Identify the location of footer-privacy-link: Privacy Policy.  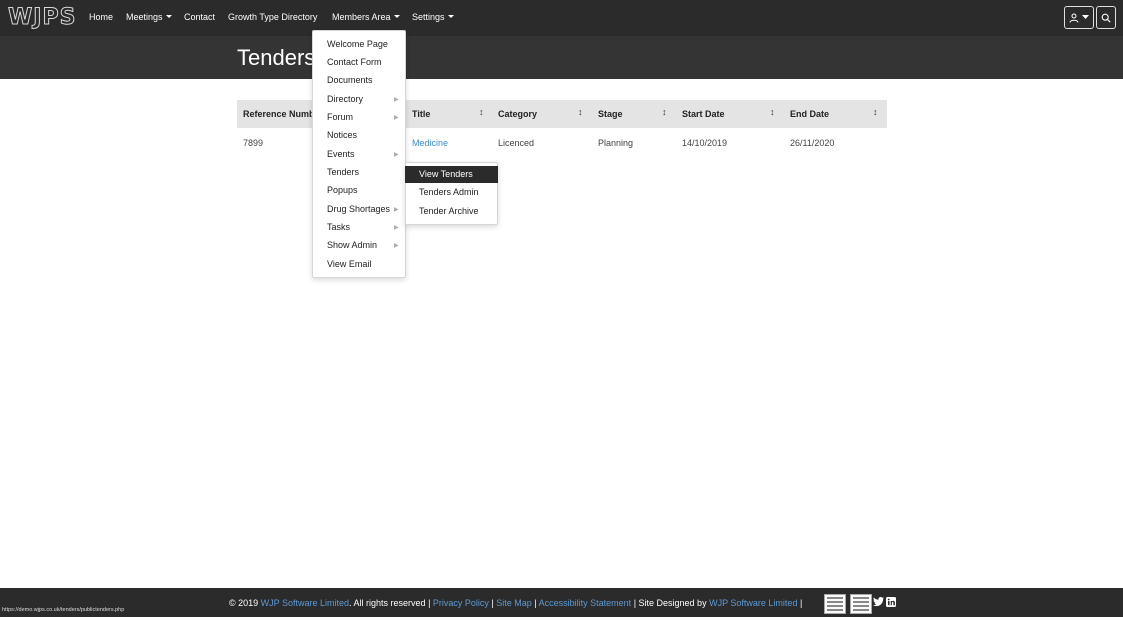
(461, 603).